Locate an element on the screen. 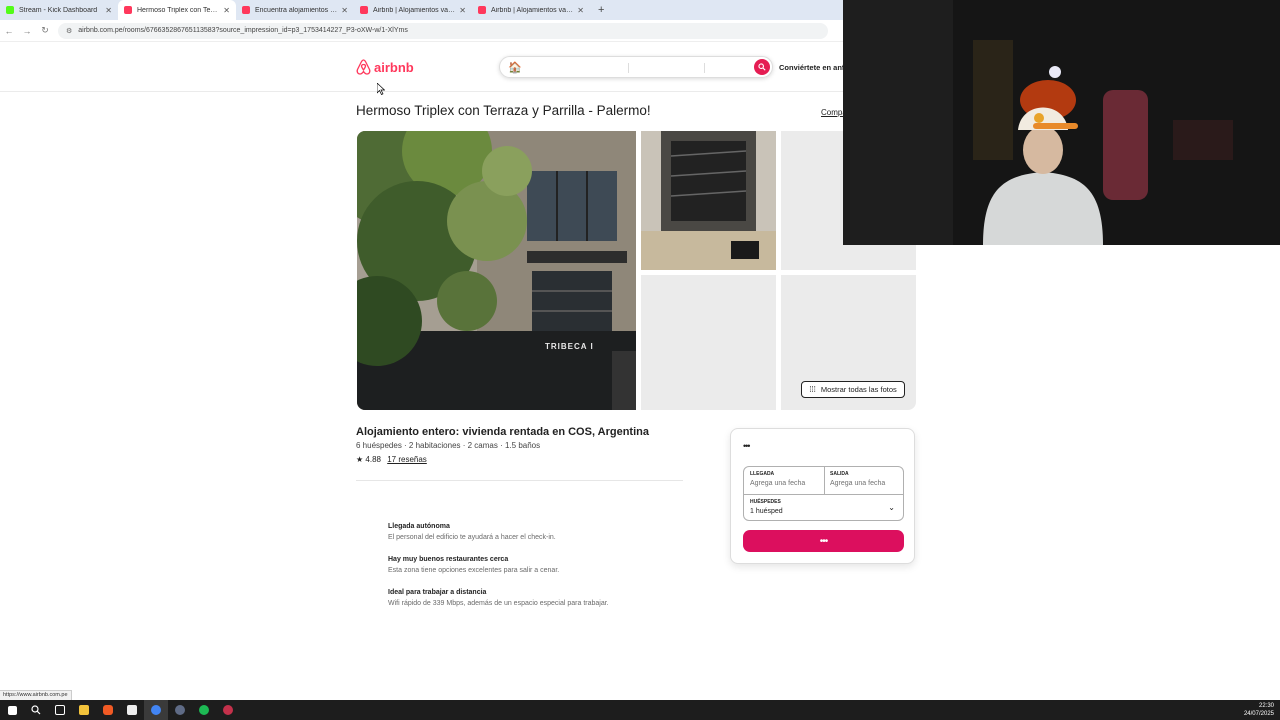  search-button is located at coordinates (762, 67).